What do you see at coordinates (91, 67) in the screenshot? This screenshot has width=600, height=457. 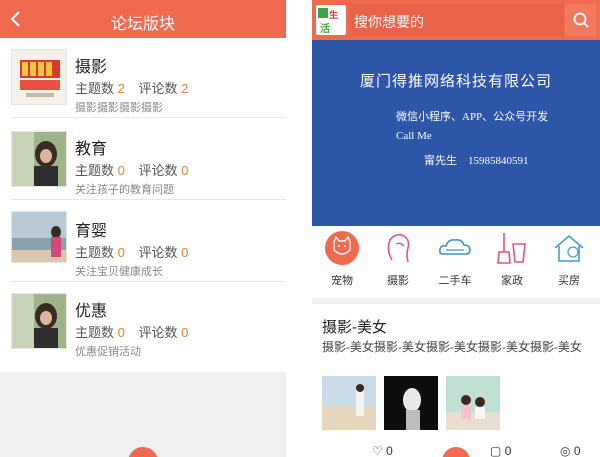 I see `forum-name: 摄影` at bounding box center [91, 67].